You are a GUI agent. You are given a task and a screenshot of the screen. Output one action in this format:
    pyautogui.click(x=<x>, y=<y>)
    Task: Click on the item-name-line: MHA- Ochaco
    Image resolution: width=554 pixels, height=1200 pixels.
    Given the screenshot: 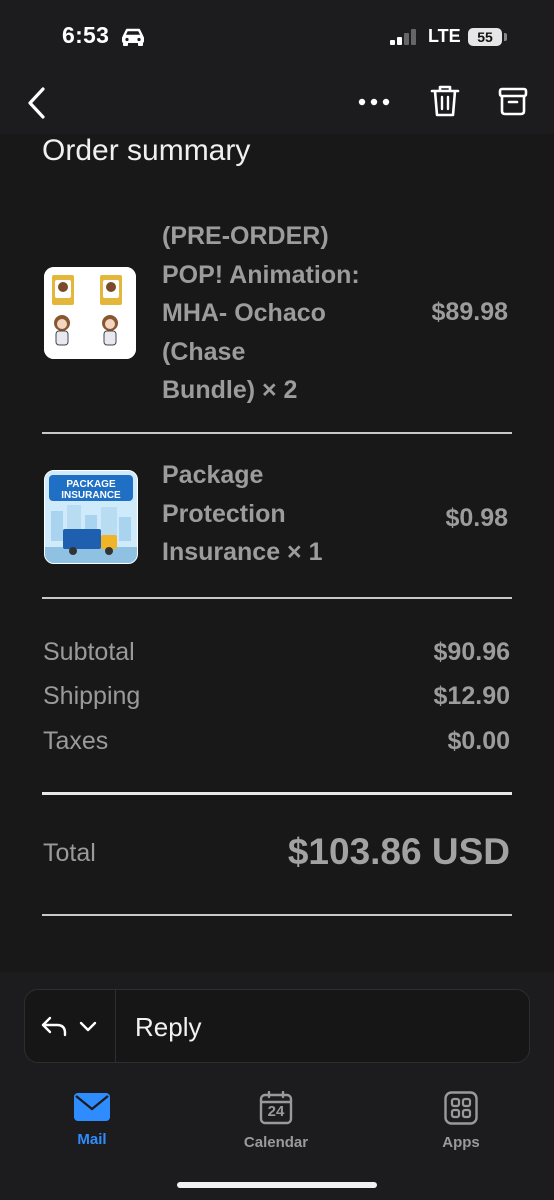 What is the action you would take?
    pyautogui.click(x=244, y=313)
    